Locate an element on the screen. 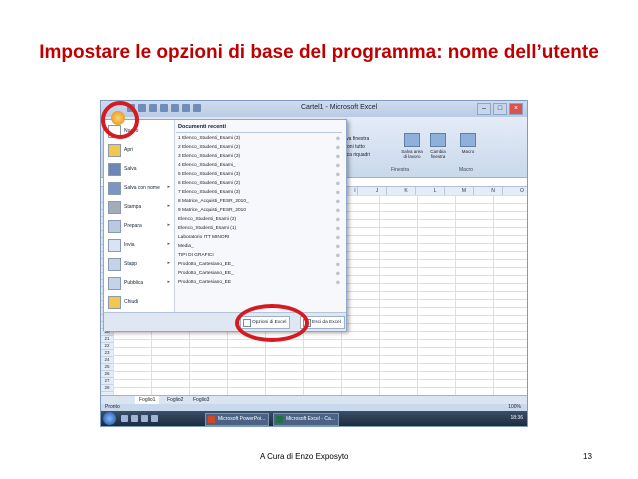 This screenshot has width=638, height=479. recent-document-item: 5 Elenco_Studenti_Esami (3) ⊗ is located at coordinates (260, 175).